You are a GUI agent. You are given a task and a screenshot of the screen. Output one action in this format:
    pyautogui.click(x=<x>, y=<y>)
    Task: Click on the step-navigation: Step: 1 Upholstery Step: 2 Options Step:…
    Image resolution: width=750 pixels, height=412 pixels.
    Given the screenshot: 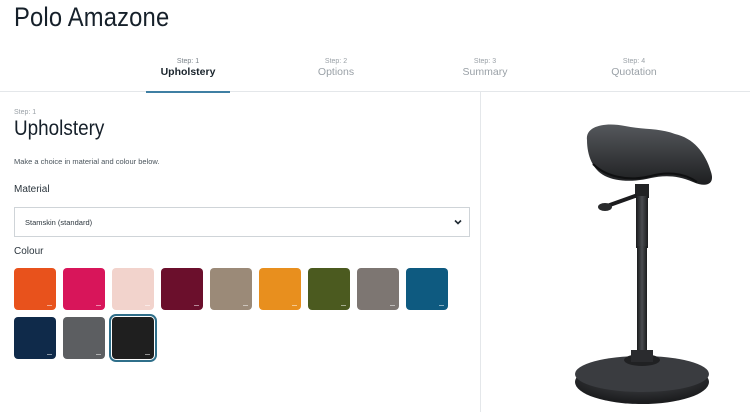 What is the action you would take?
    pyautogui.click(x=375, y=74)
    